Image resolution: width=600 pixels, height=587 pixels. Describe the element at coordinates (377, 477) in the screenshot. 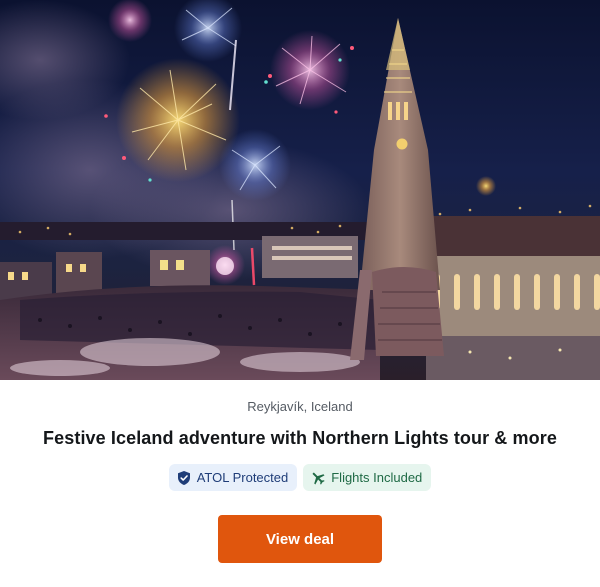

I see `flights-badge-label: Flights Included` at that location.